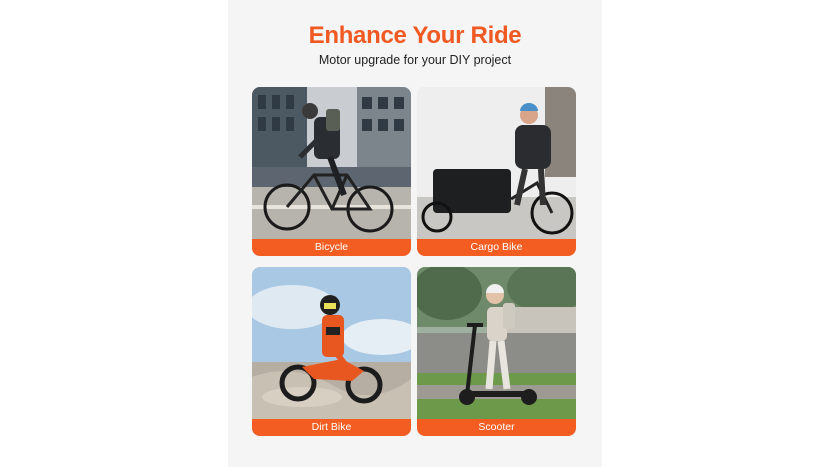 The image size is (830, 467). Describe the element at coordinates (496, 343) in the screenshot. I see `scooter-photo` at that location.